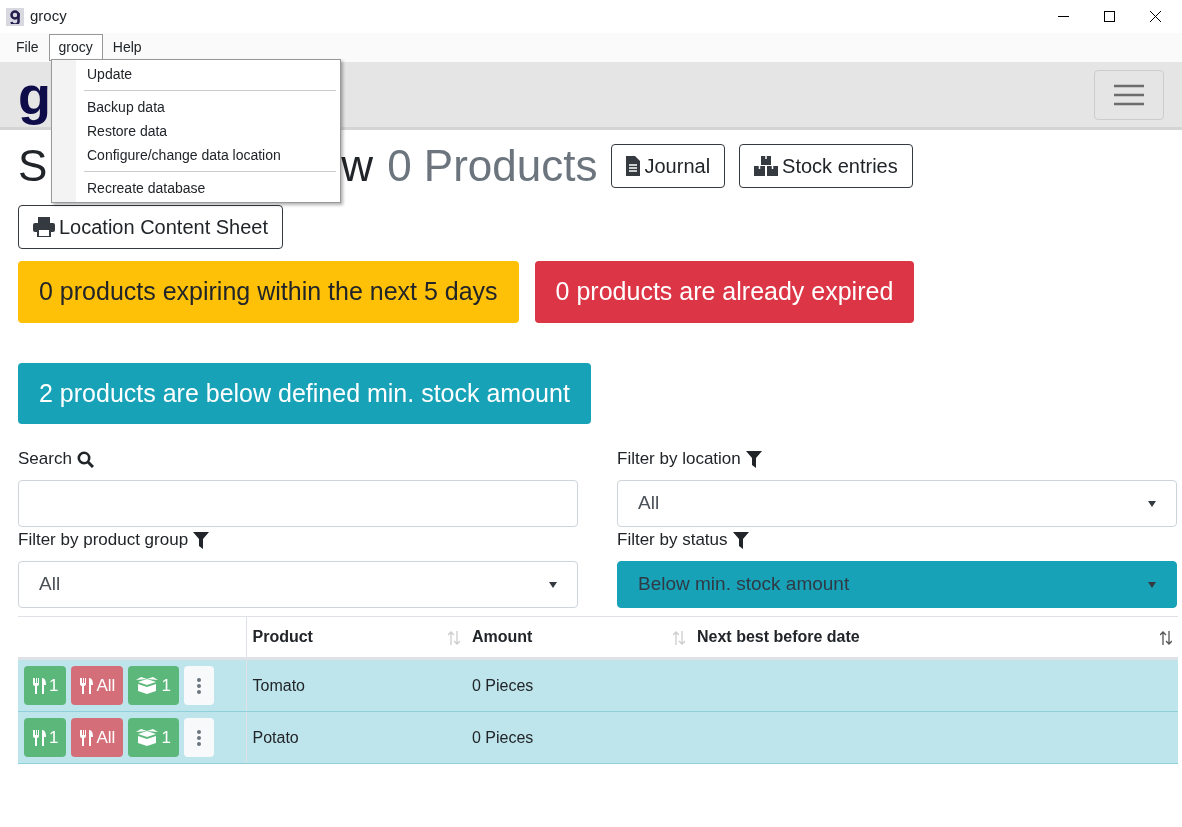 The width and height of the screenshot is (1182, 827). Describe the element at coordinates (304, 393) in the screenshot. I see `alert-banner: 2 products are below defined min. stock amount` at that location.